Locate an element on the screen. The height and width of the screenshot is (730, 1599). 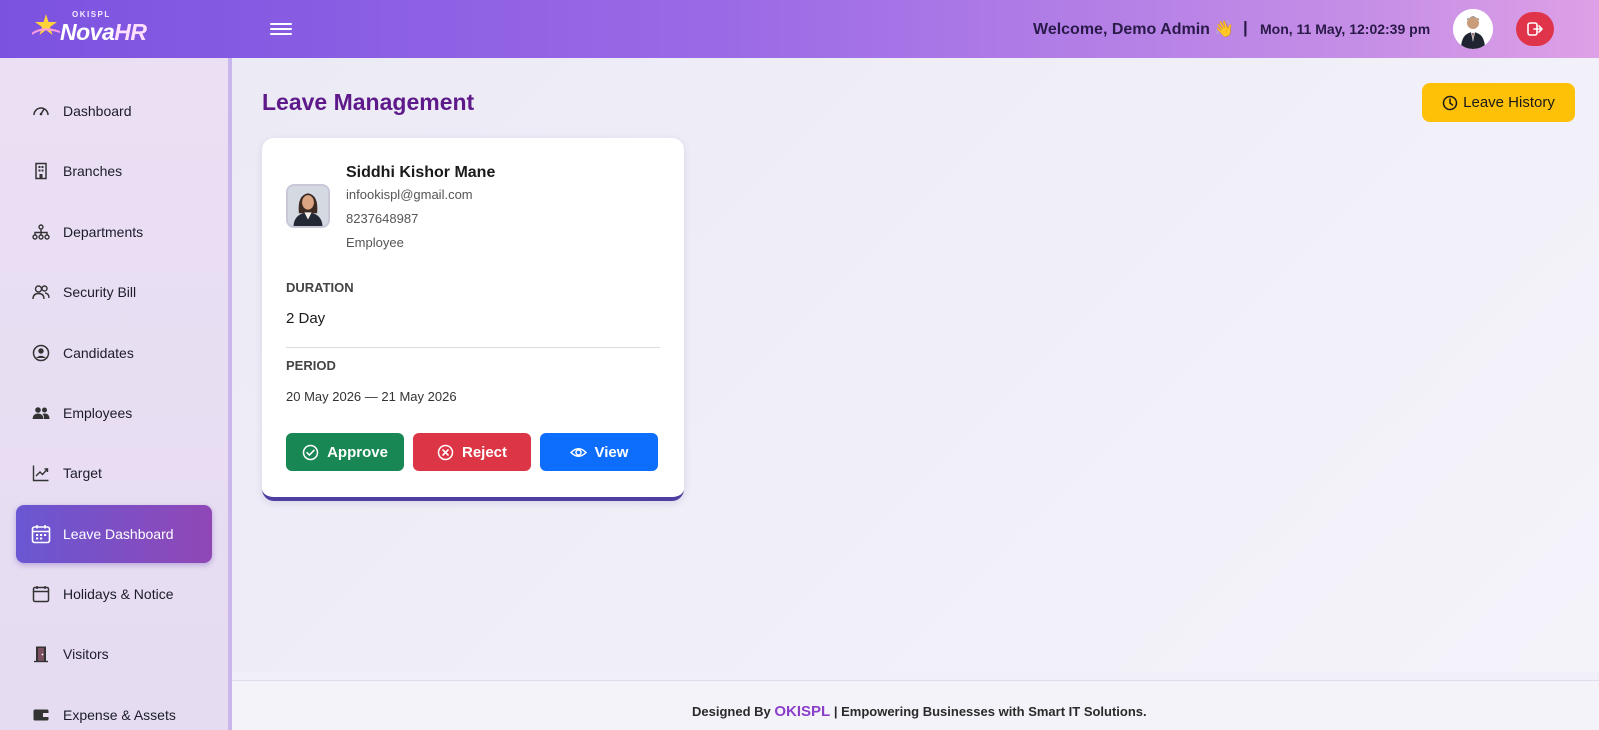
sidebar-item-holidays-notice: Holidays & Notice is located at coordinates (114, 594).